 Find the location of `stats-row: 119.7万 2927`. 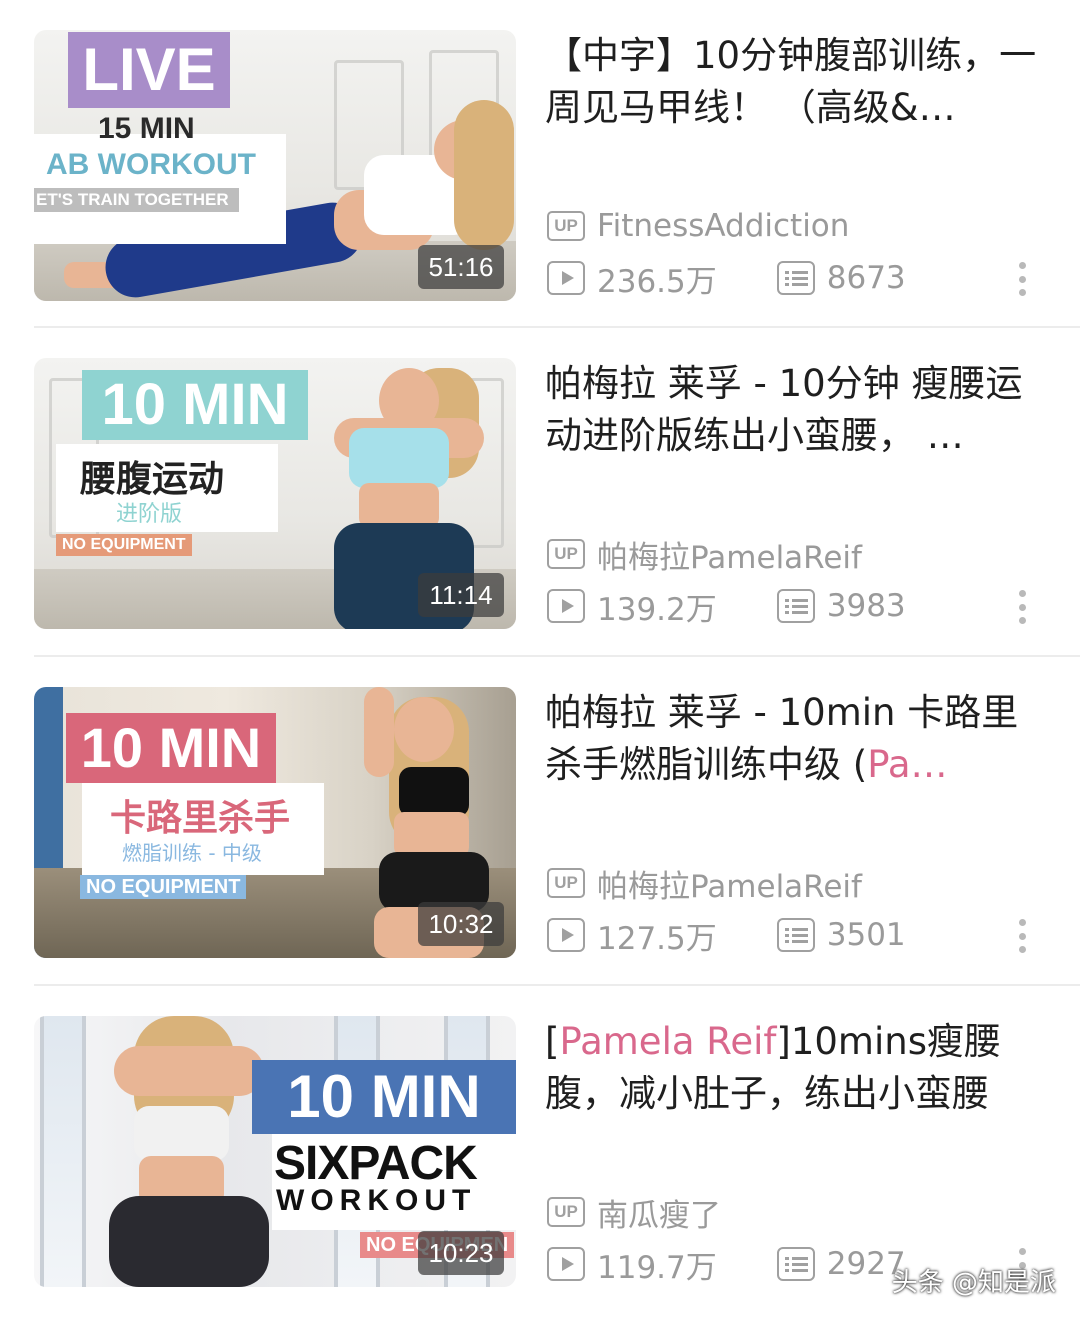

stats-row: 119.7万 2927 is located at coordinates (726, 1264).